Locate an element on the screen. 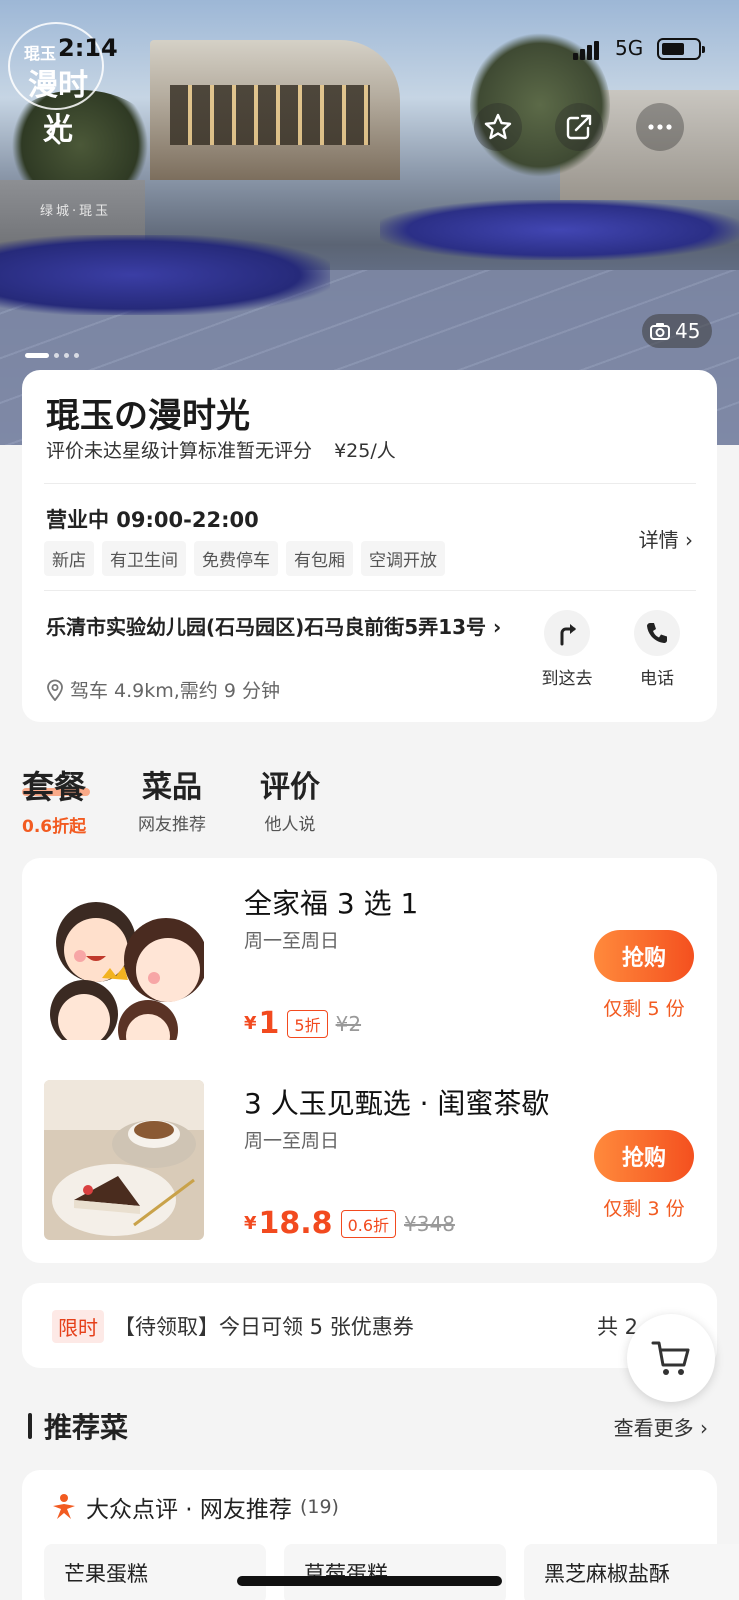 This screenshot has width=739, height=1600. status-time: 2:14 is located at coordinates (88, 48).